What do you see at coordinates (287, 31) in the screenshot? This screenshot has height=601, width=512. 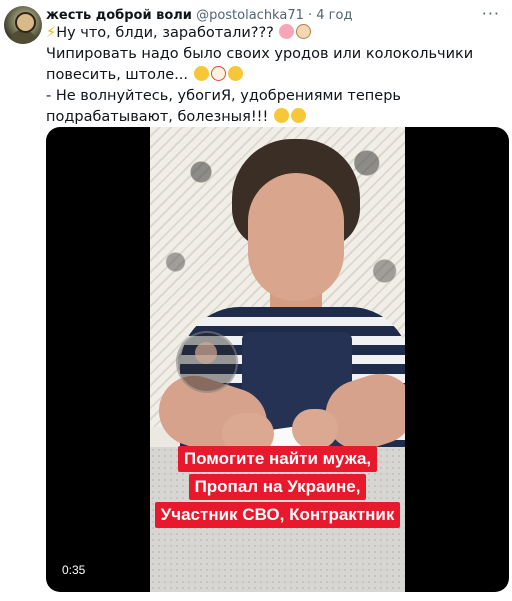 I see `pig-face-icon` at bounding box center [287, 31].